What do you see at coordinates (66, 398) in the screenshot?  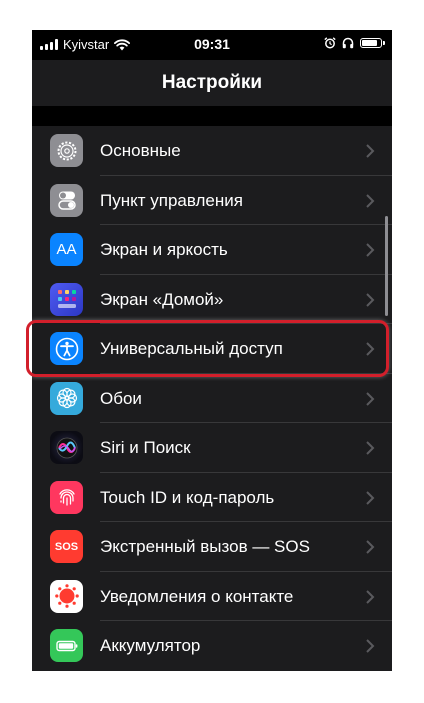 I see `flower-icon` at bounding box center [66, 398].